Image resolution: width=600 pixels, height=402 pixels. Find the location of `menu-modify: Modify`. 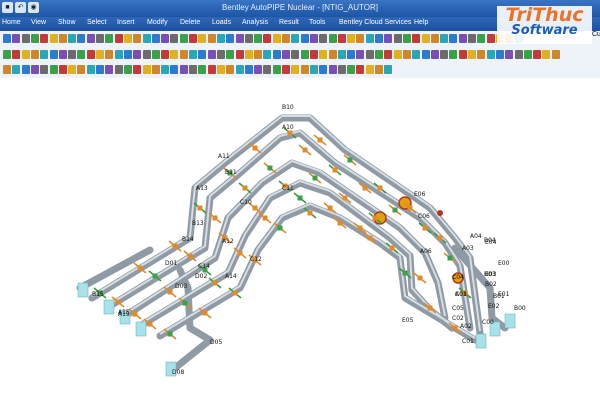

menu-modify: Modify is located at coordinates (157, 22).